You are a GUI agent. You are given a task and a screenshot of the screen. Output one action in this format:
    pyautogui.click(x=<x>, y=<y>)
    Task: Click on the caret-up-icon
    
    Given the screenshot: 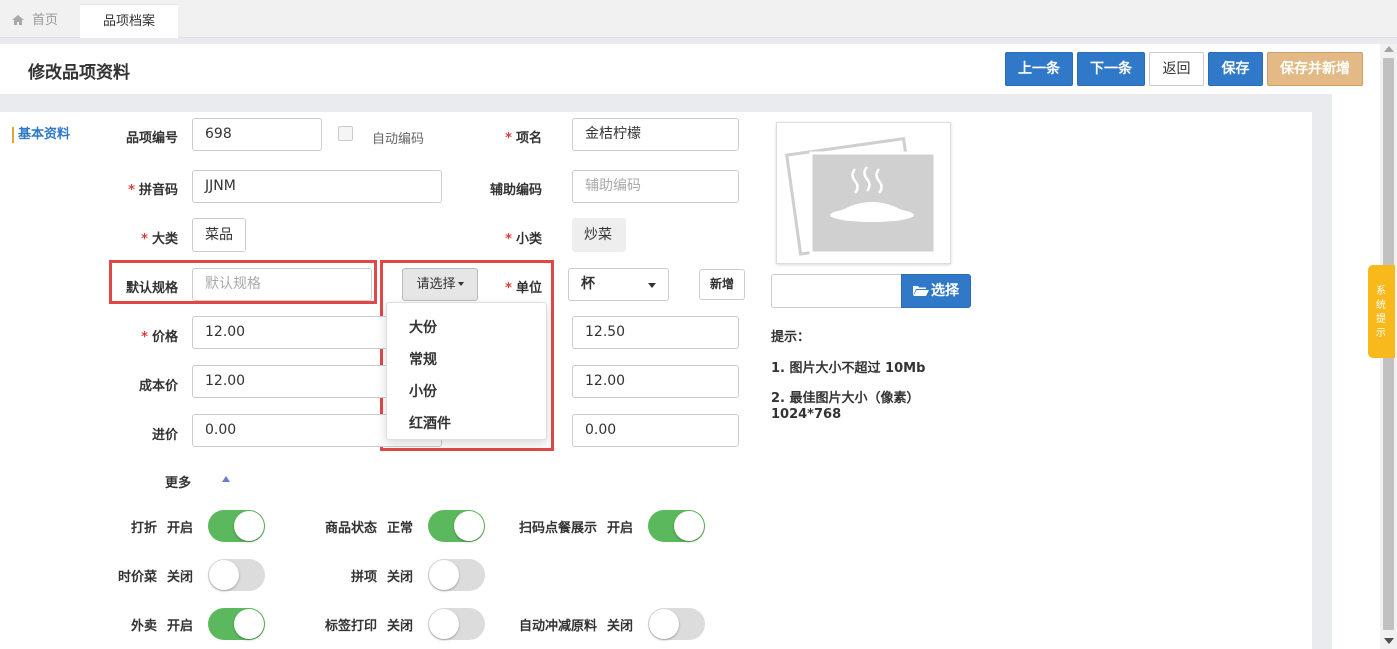 What is the action you would take?
    pyautogui.click(x=226, y=479)
    